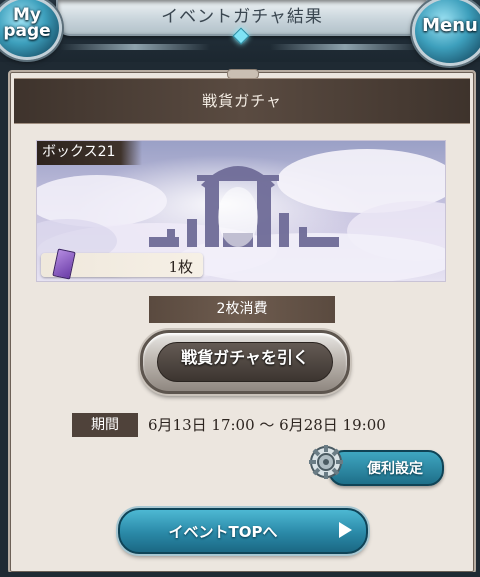  I want to click on draw-gacha-button: 戦貨ガチャを引く, so click(245, 362).